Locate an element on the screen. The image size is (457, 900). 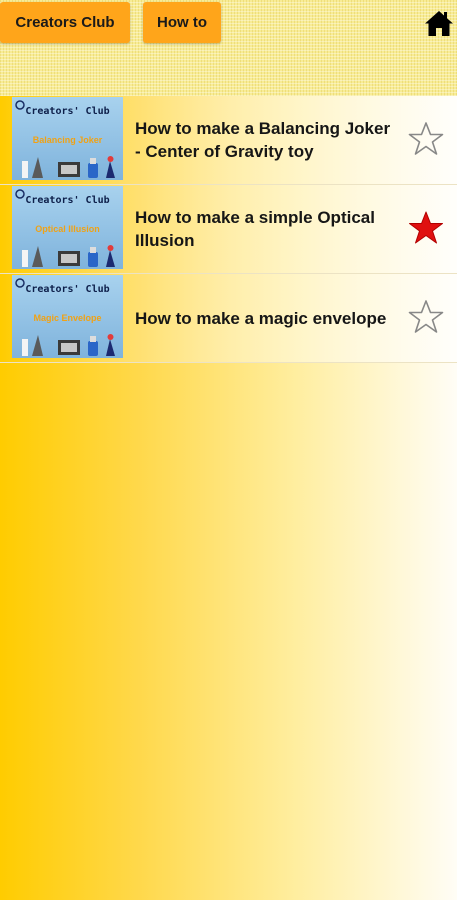
how-to-button: How to is located at coordinates (182, 22).